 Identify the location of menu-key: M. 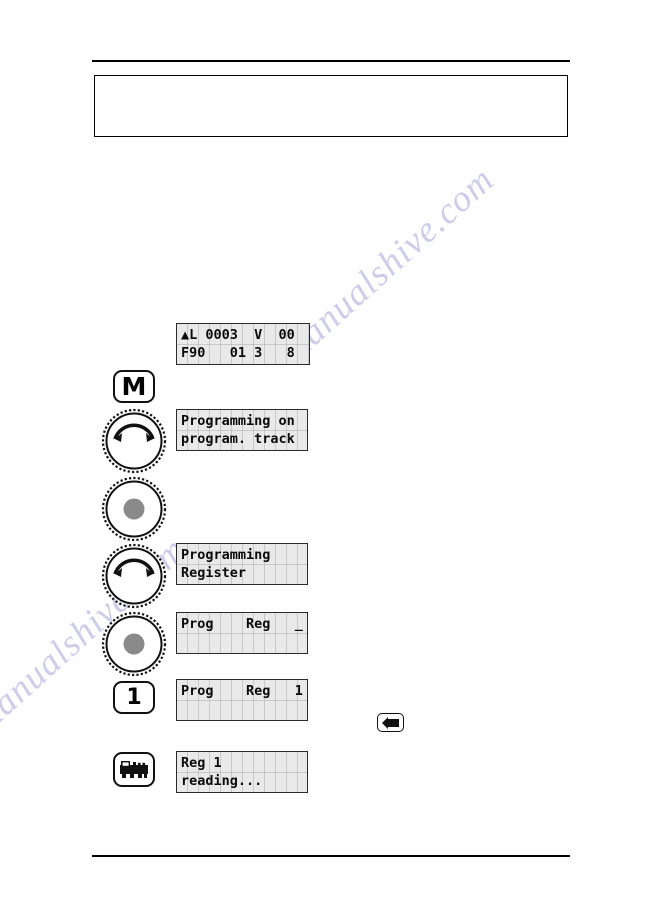
(134, 386).